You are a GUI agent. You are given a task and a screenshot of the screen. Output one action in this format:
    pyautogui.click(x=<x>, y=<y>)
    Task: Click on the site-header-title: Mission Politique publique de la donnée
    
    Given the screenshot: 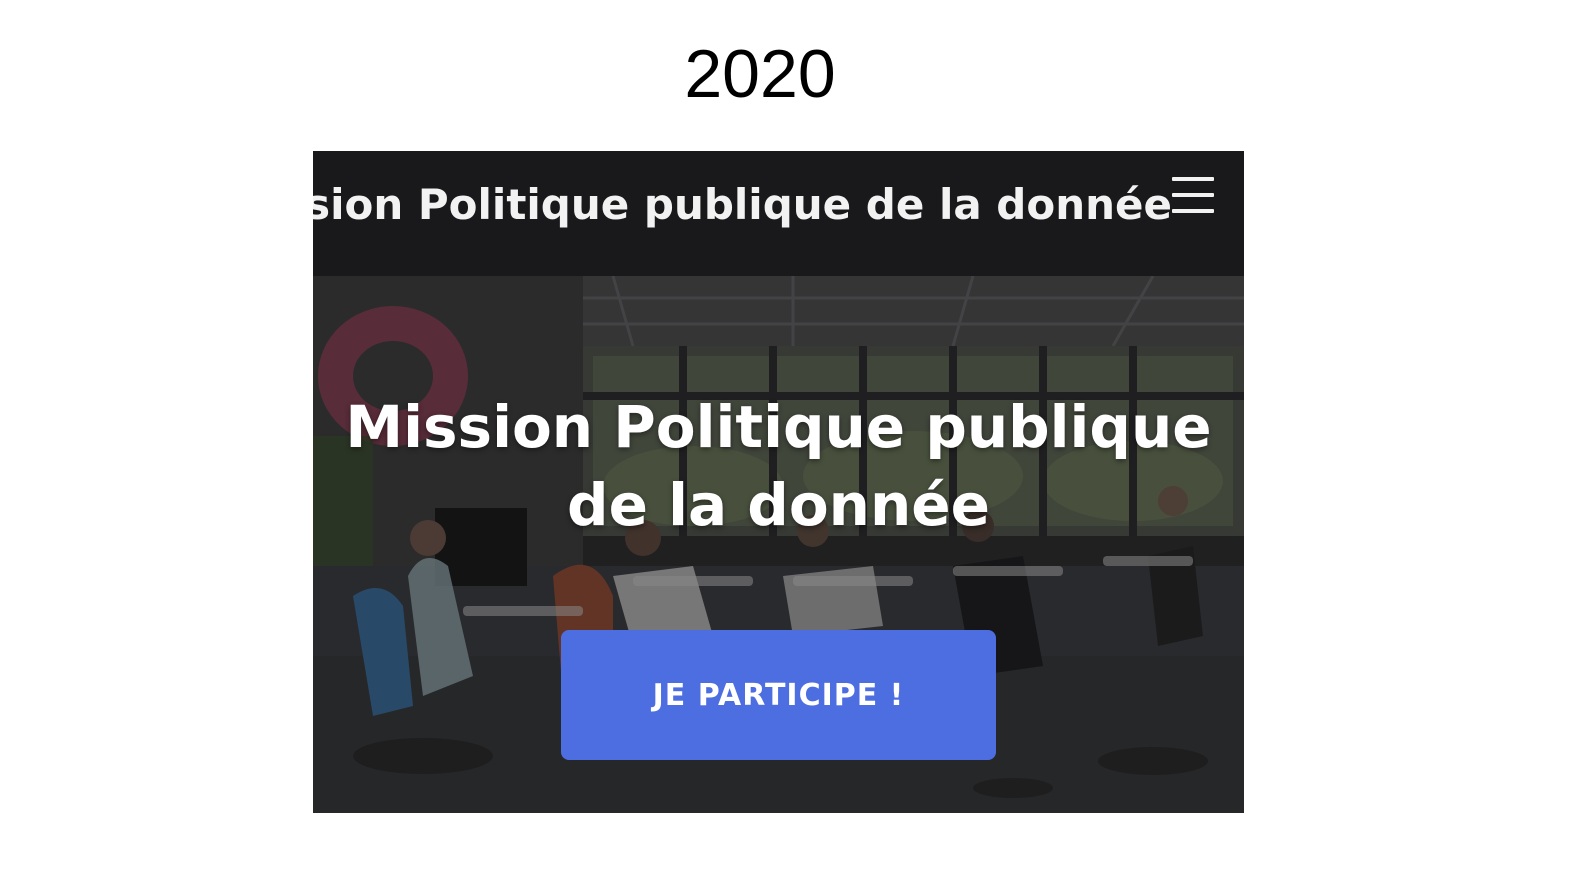 What is the action you would take?
    pyautogui.click(x=742, y=205)
    